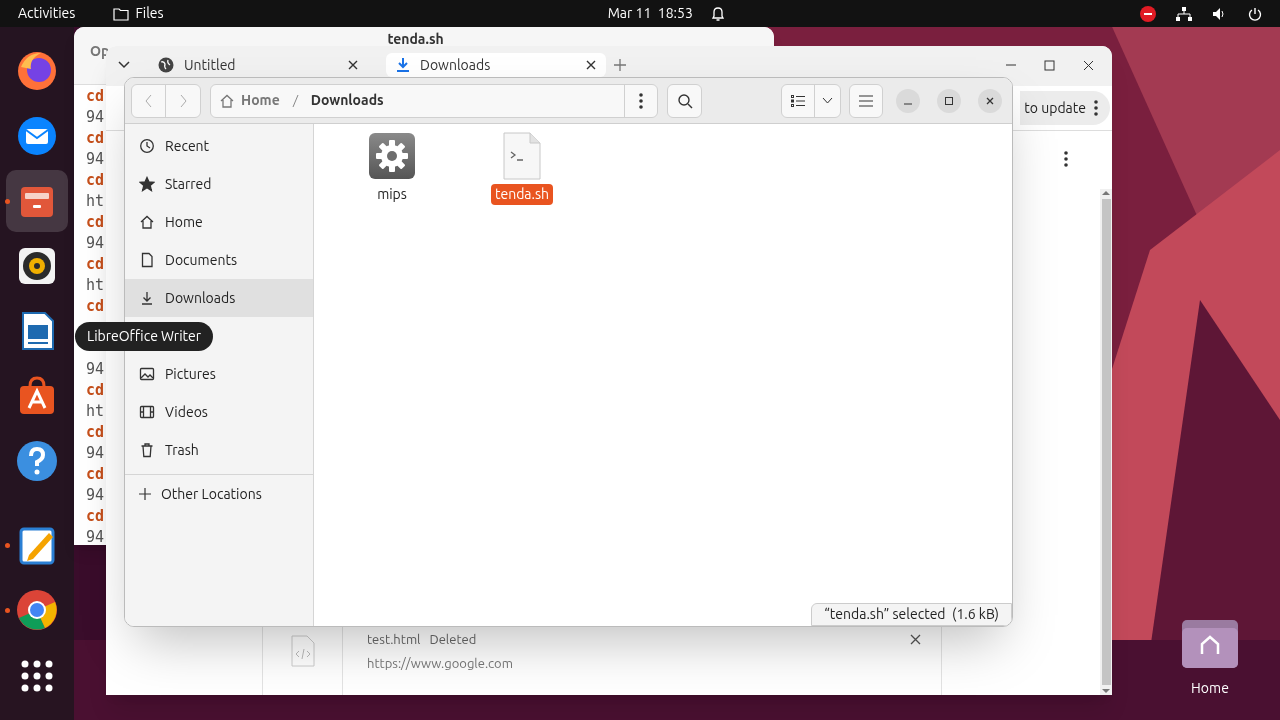  What do you see at coordinates (347, 100) in the screenshot?
I see `path-segment: Downloads` at bounding box center [347, 100].